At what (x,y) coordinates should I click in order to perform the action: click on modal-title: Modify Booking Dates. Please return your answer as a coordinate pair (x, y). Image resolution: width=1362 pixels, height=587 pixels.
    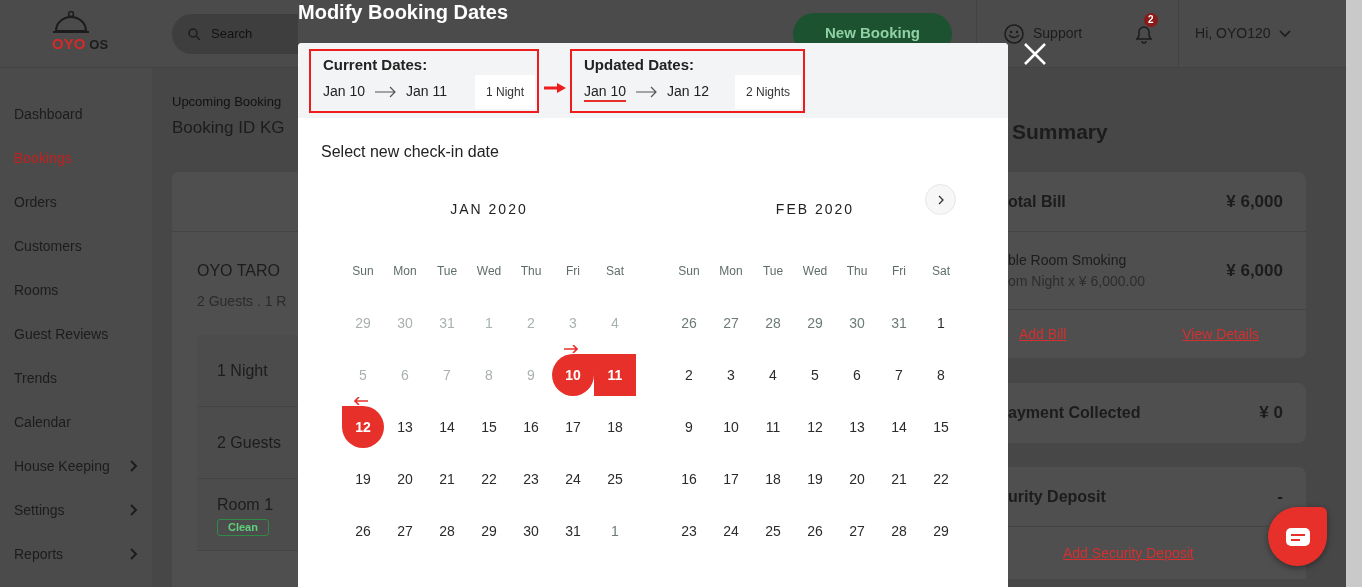
    Looking at the image, I should click on (403, 12).